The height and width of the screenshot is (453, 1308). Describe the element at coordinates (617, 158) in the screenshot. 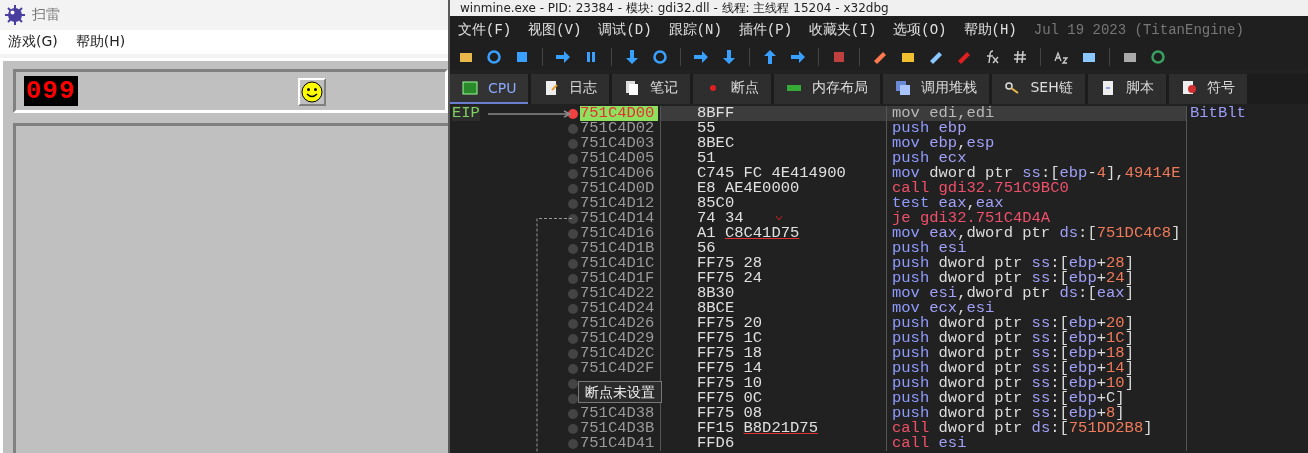

I see `address-cell: 751C4D05` at that location.